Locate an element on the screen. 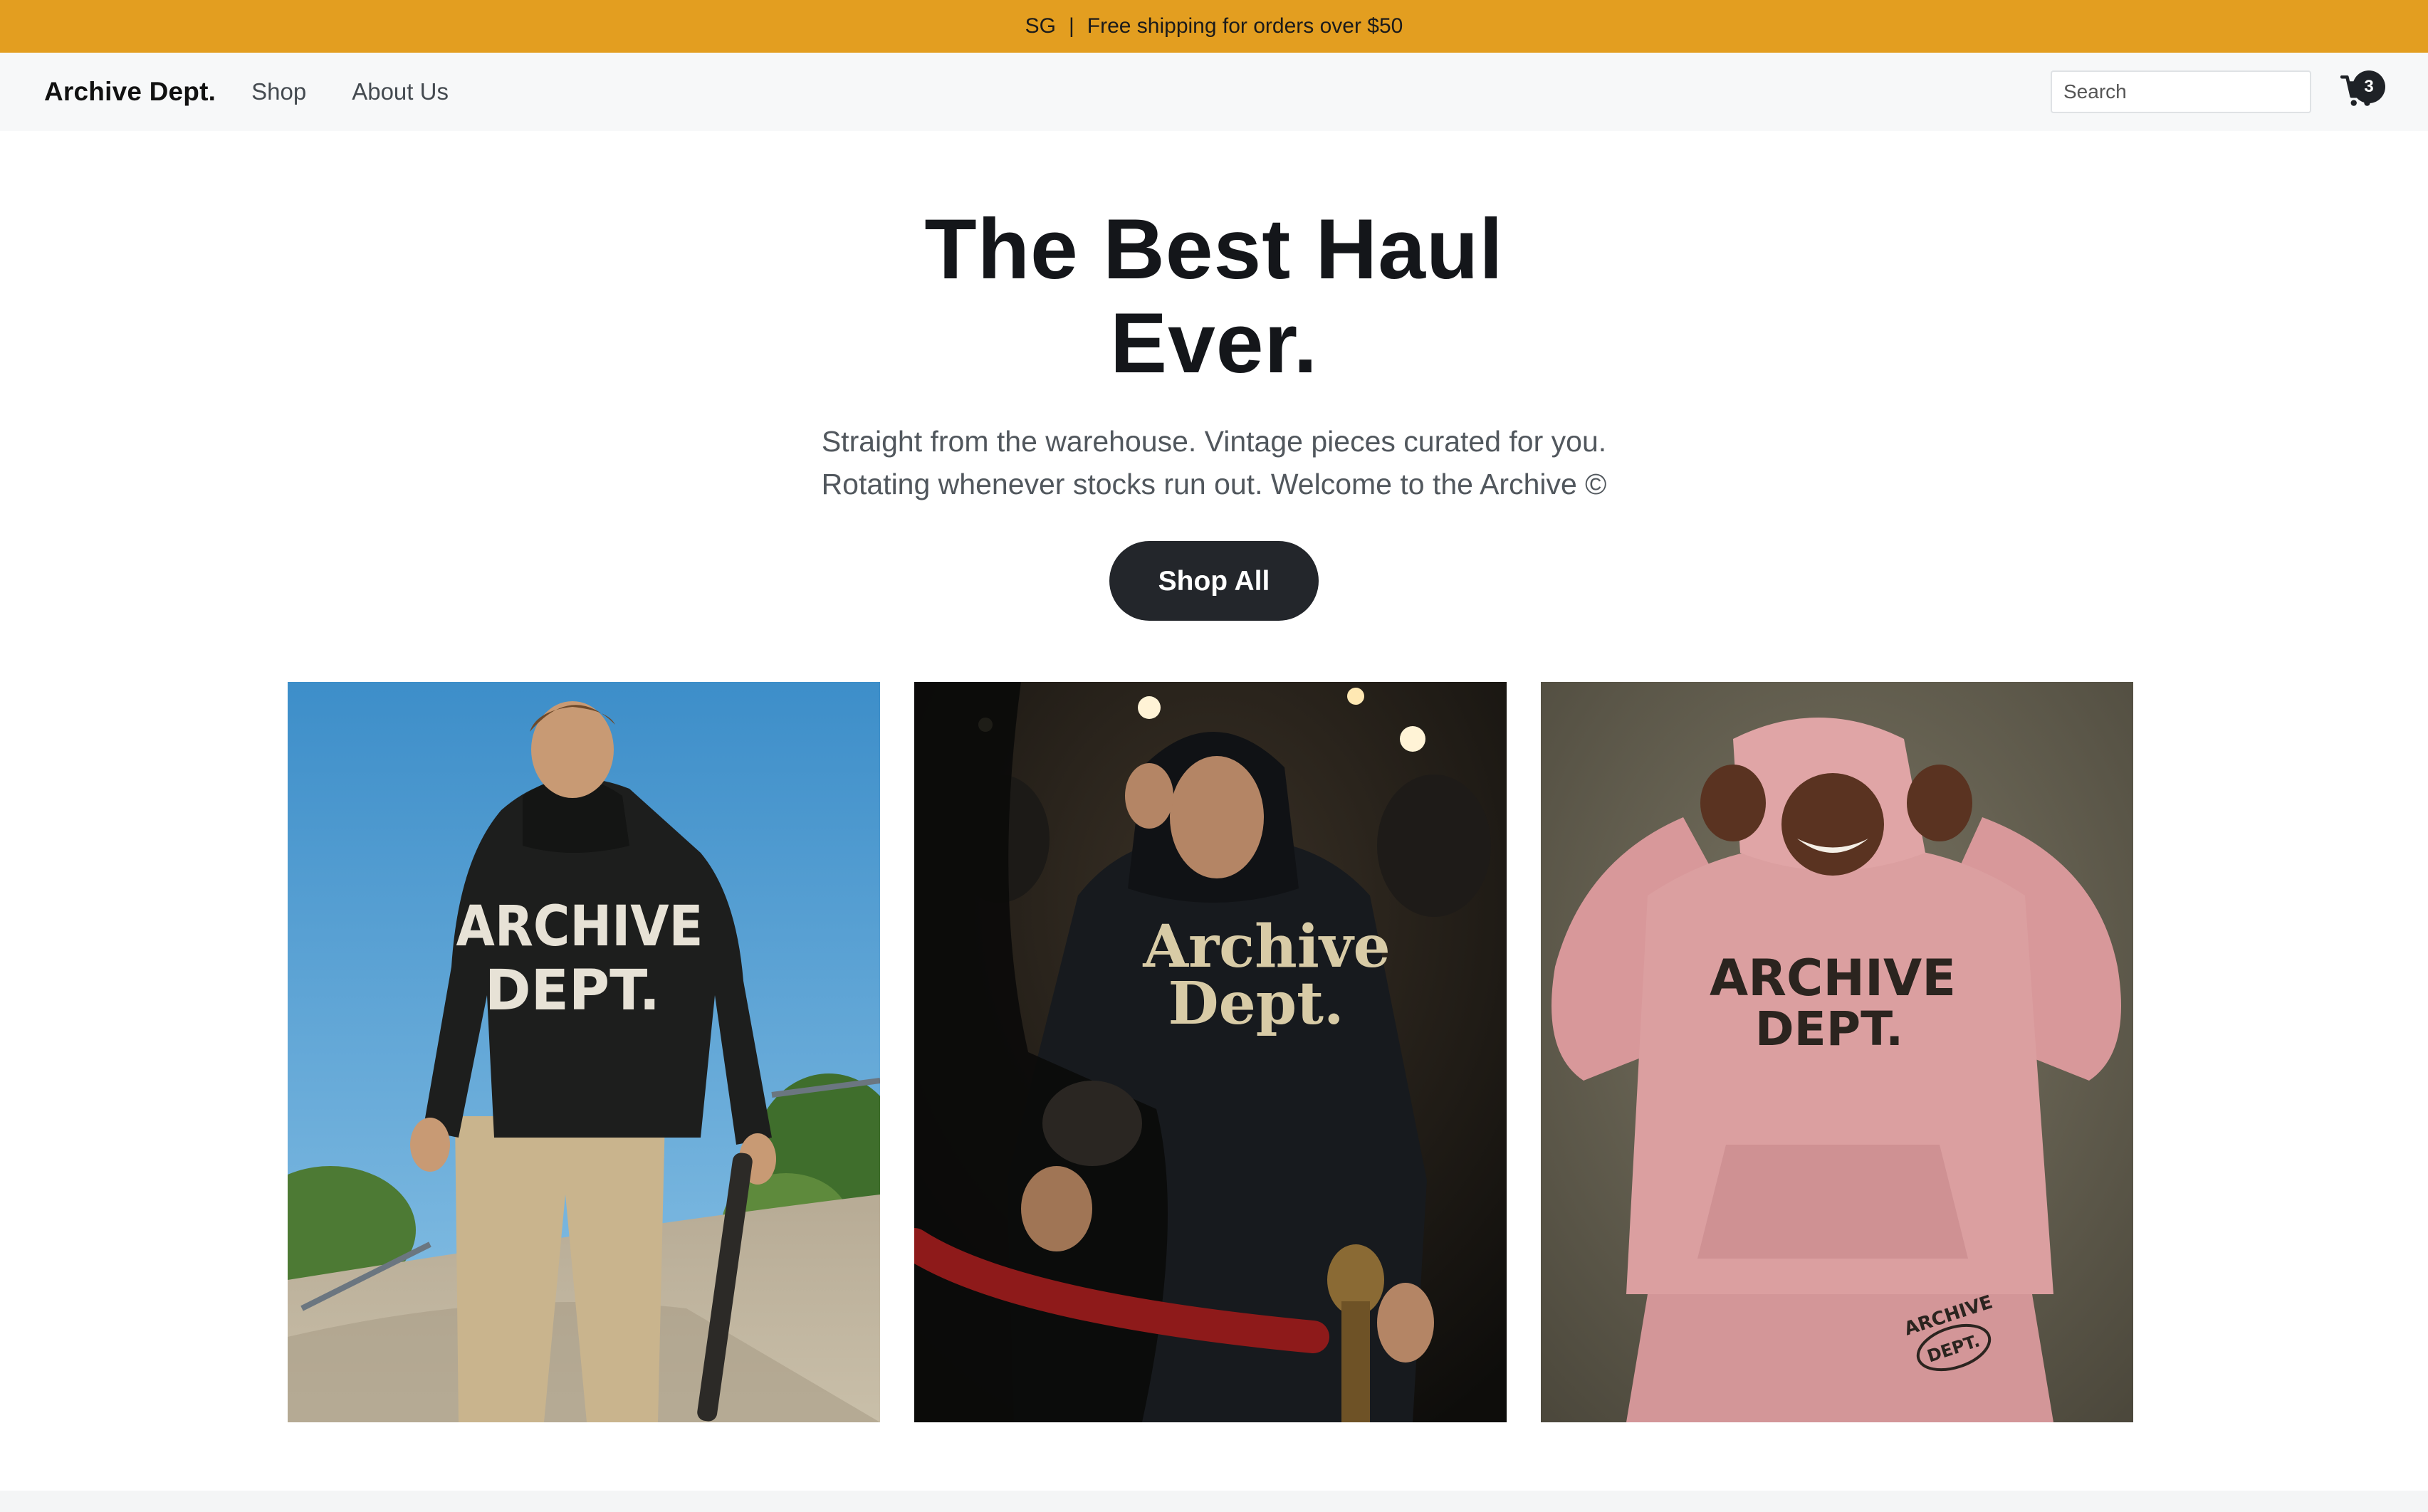 The image size is (2428, 1512). announcement-bar: SG | Free shipping for orders over $50 is located at coordinates (1214, 26).